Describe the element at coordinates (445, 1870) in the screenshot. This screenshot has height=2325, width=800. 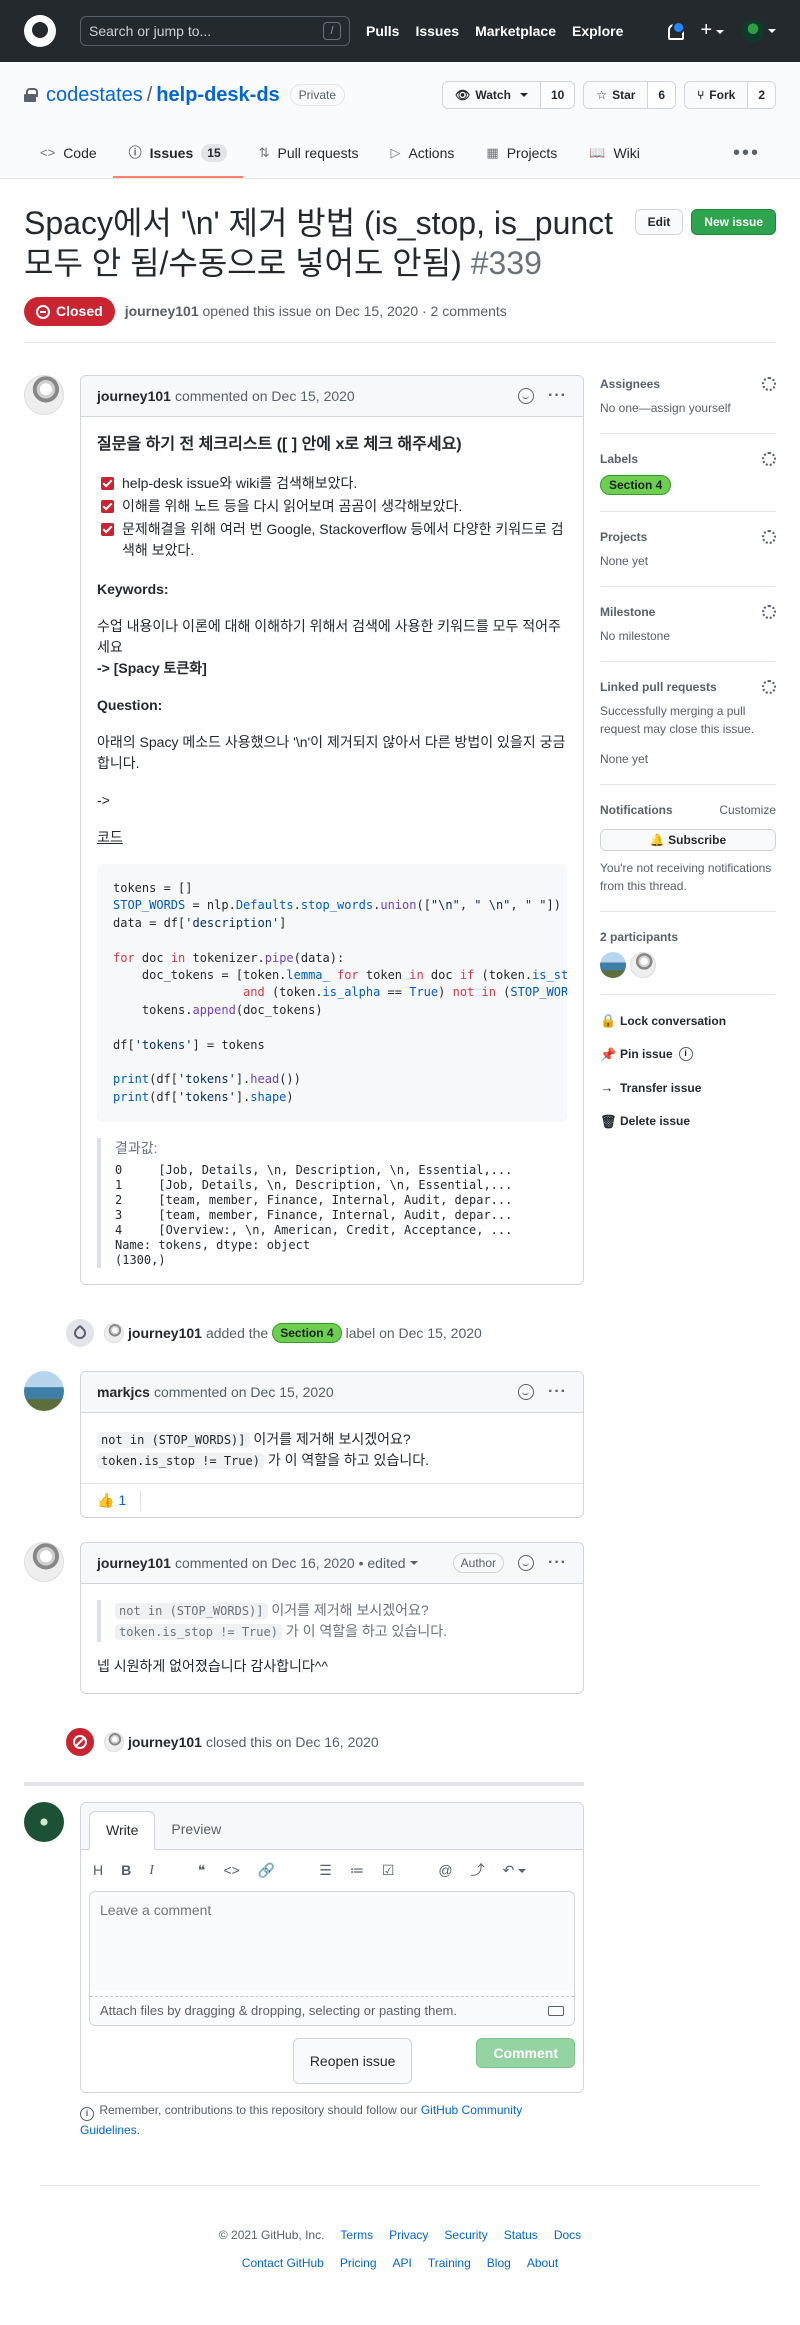
I see `mention-icon: @` at that location.